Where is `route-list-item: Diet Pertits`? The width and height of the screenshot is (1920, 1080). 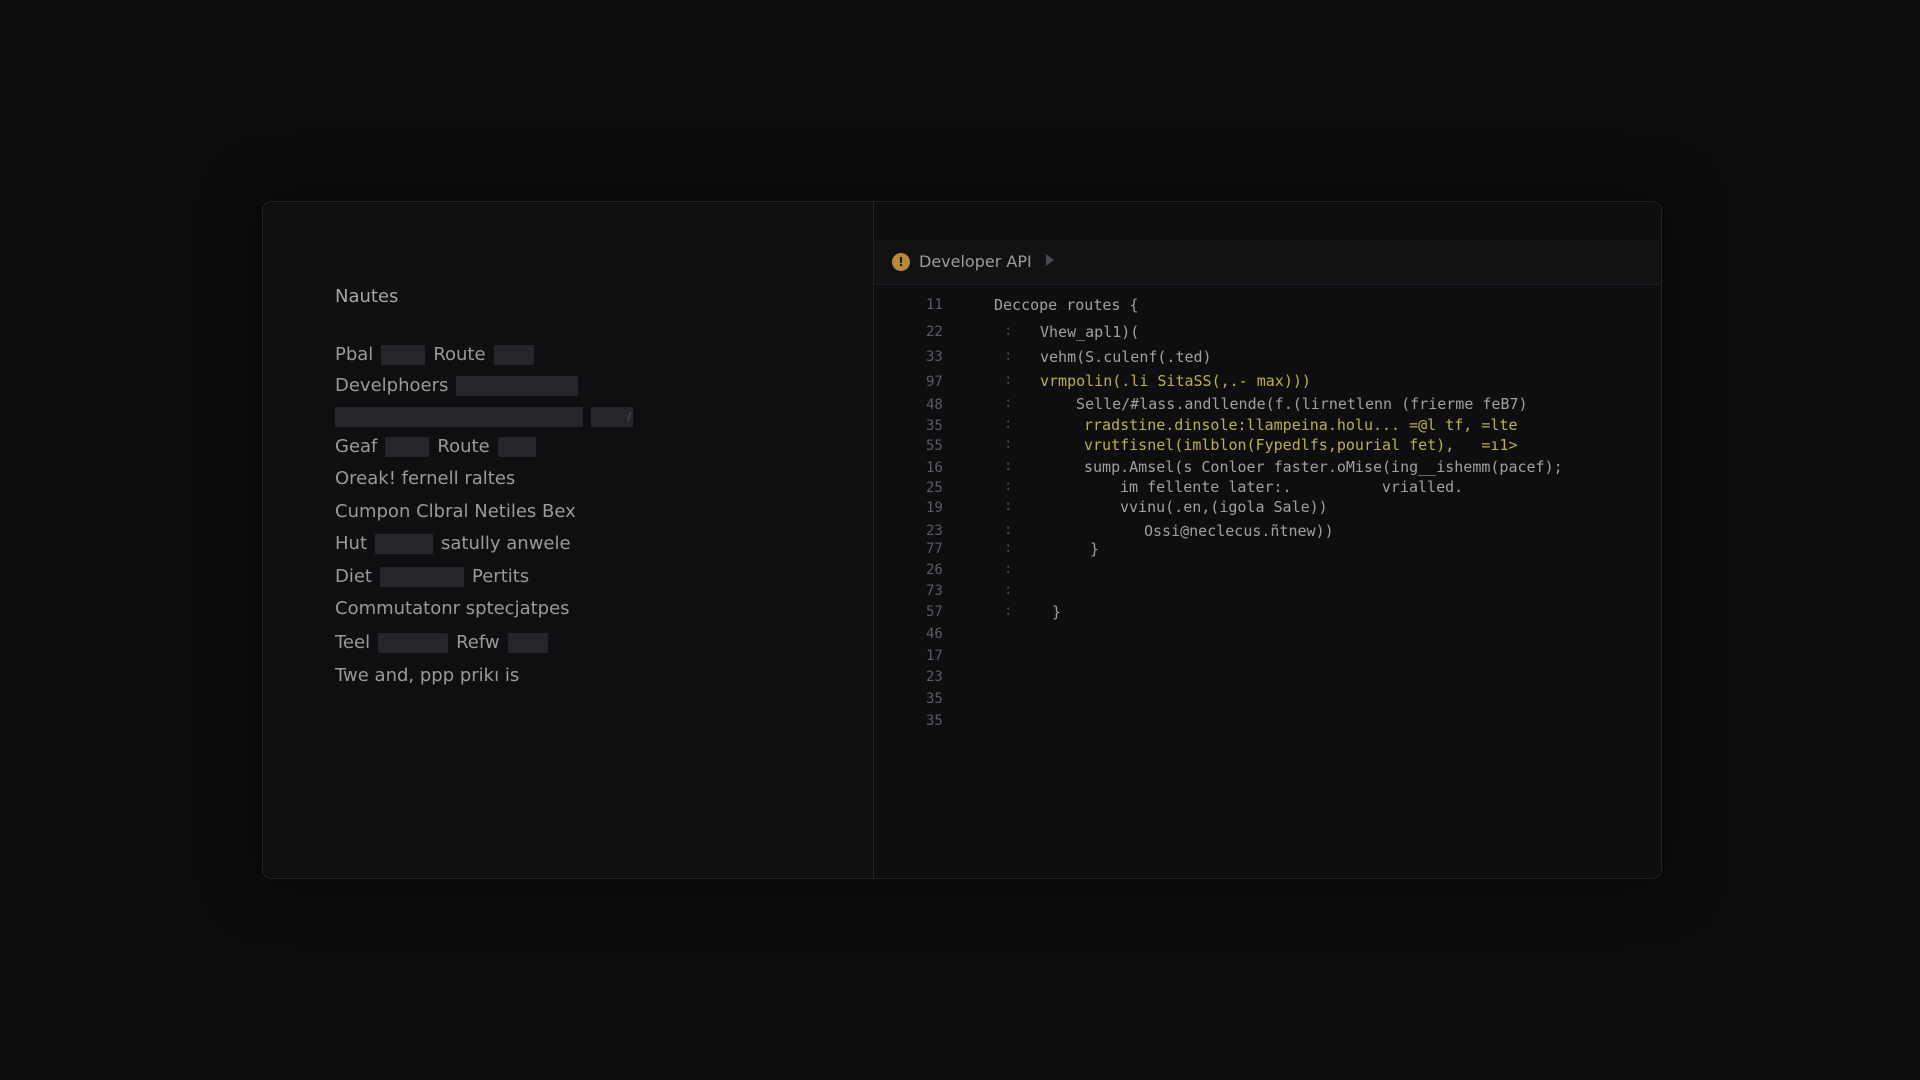 route-list-item: Diet Pertits is located at coordinates (432, 577).